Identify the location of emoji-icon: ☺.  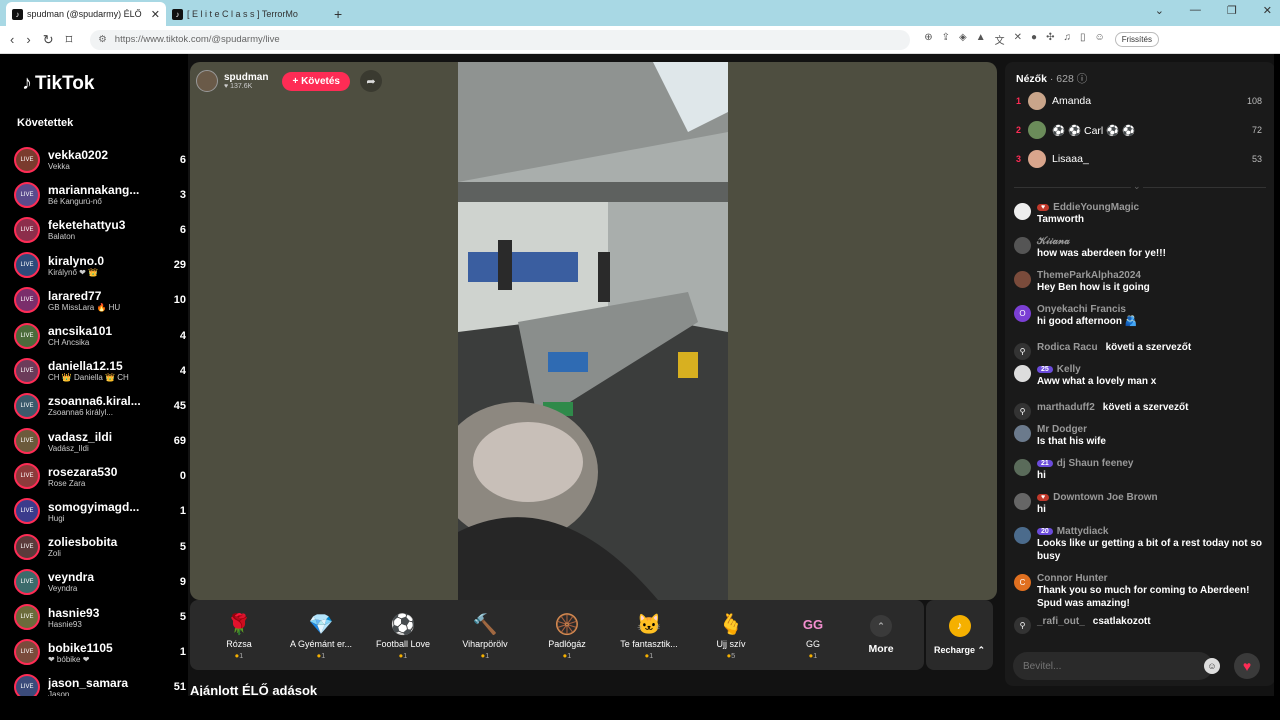
(1212, 666).